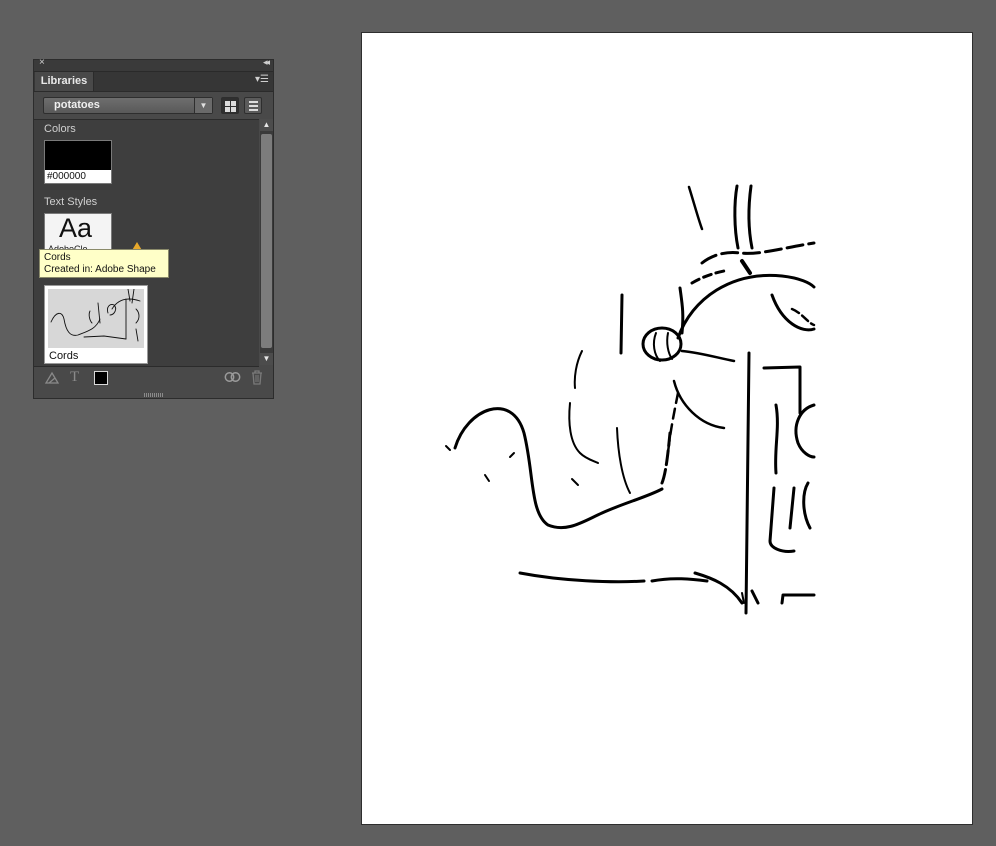 This screenshot has height=846, width=996. Describe the element at coordinates (100, 269) in the screenshot. I see `tooltip-subtitle: Created in: Adobe Shape` at that location.